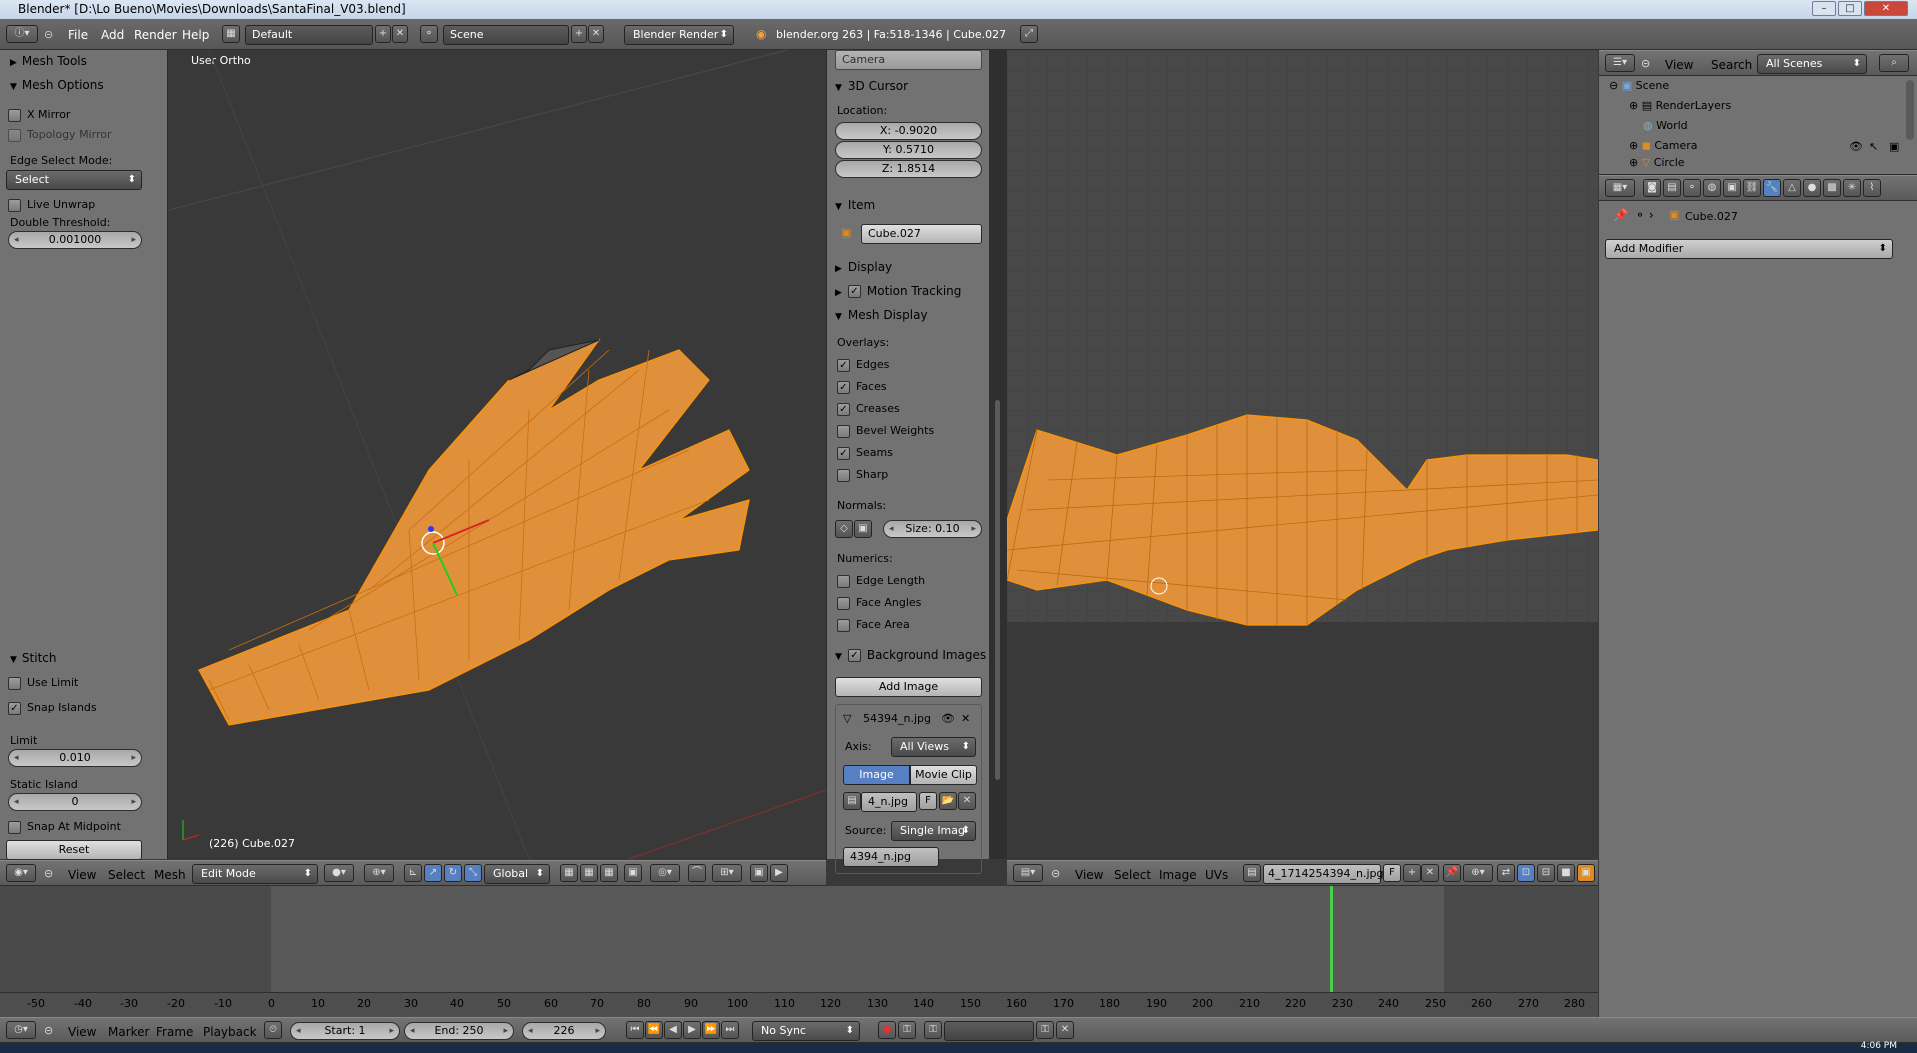 This screenshot has height=1053, width=1917. What do you see at coordinates (633, 873) in the screenshot?
I see `limit-selection-icon: ▣` at bounding box center [633, 873].